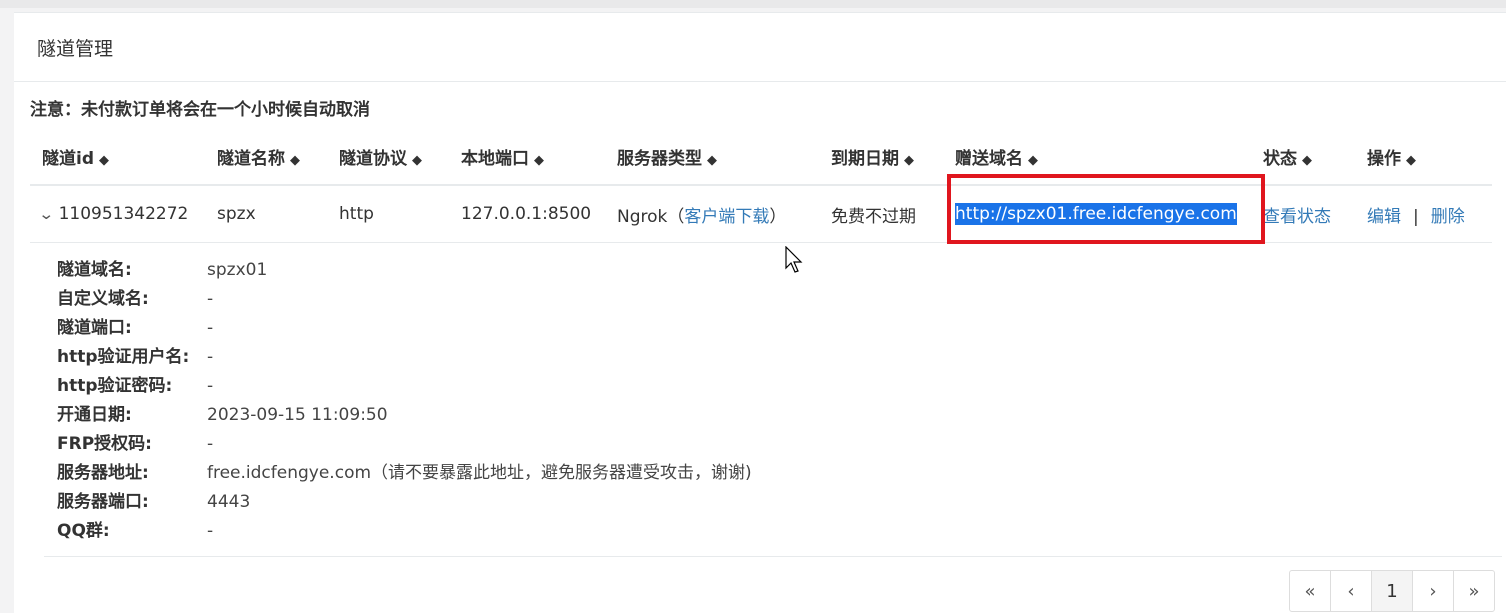 The width and height of the screenshot is (1506, 613). Describe the element at coordinates (117, 214) in the screenshot. I see `cell-id: ⌄ 110951342272` at that location.